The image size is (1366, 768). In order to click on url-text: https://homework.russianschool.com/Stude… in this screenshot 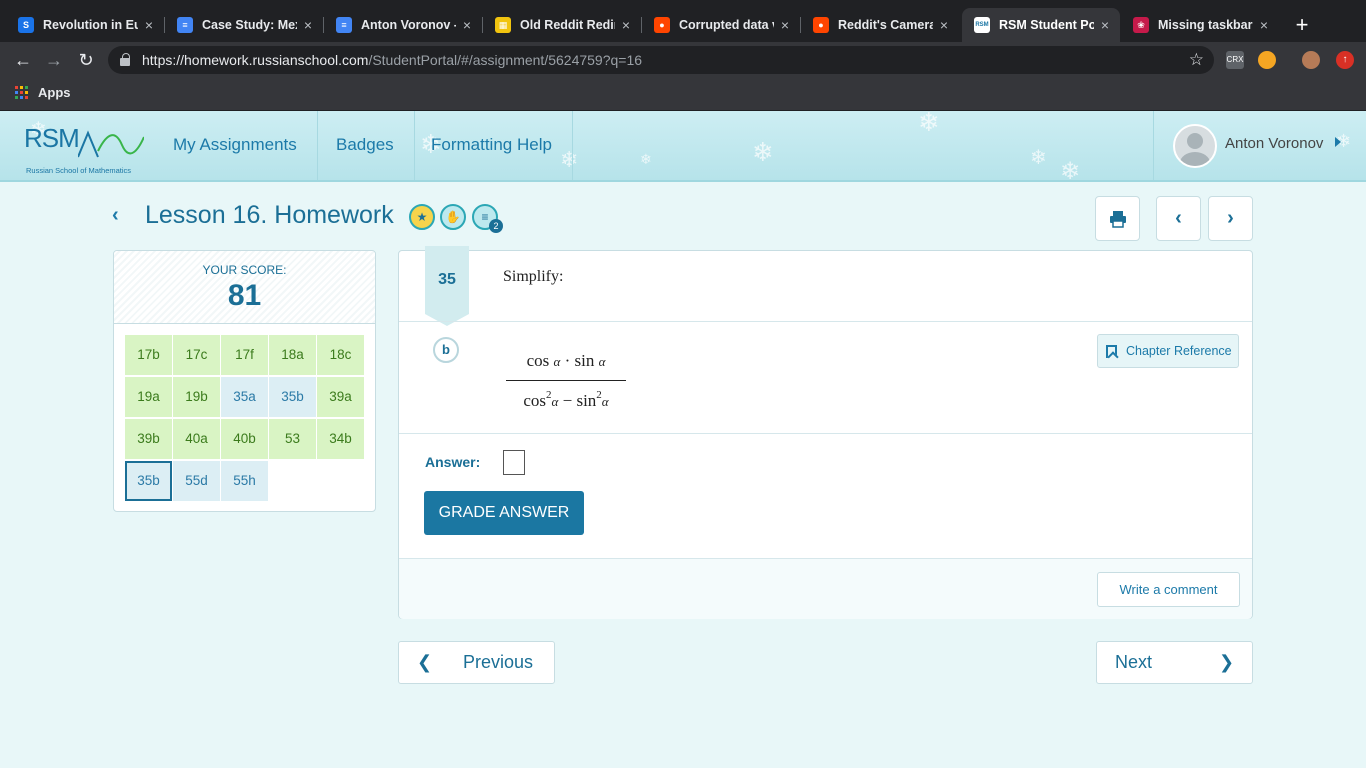, I will do `click(392, 60)`.